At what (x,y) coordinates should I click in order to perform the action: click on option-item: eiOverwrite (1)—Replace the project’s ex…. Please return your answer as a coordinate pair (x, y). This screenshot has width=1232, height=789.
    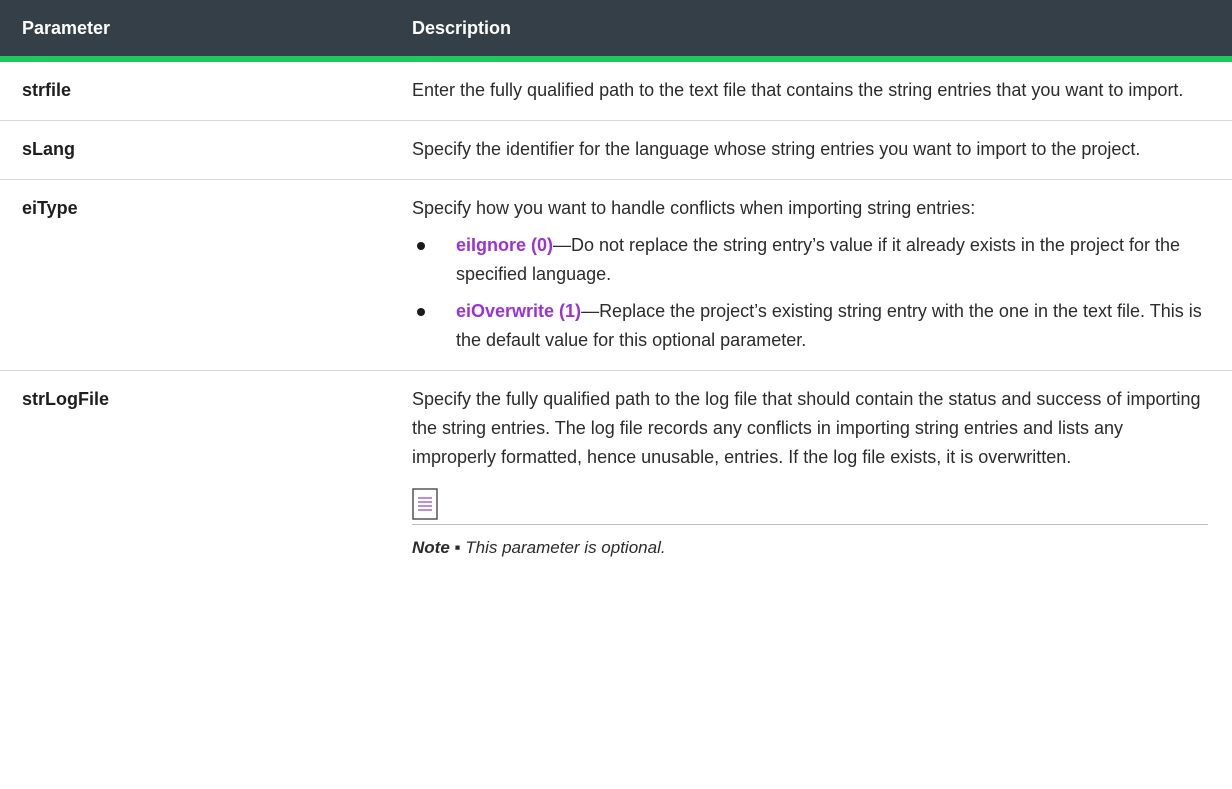
    Looking at the image, I should click on (810, 326).